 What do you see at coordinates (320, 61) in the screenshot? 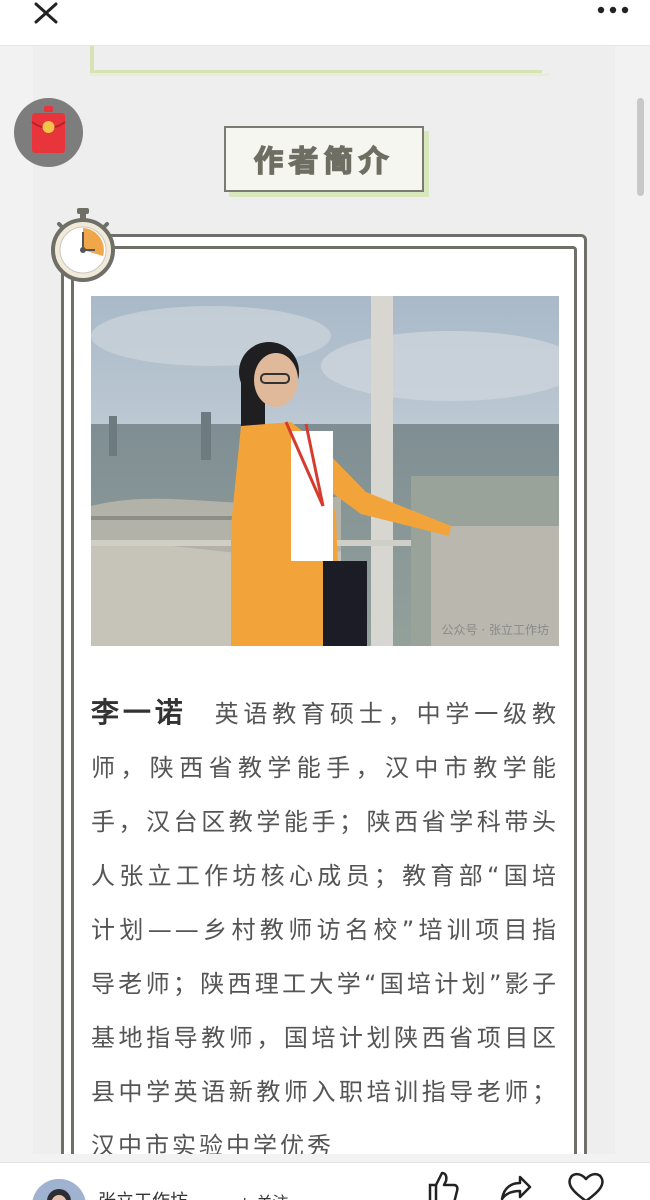
I see `decorative-divider` at bounding box center [320, 61].